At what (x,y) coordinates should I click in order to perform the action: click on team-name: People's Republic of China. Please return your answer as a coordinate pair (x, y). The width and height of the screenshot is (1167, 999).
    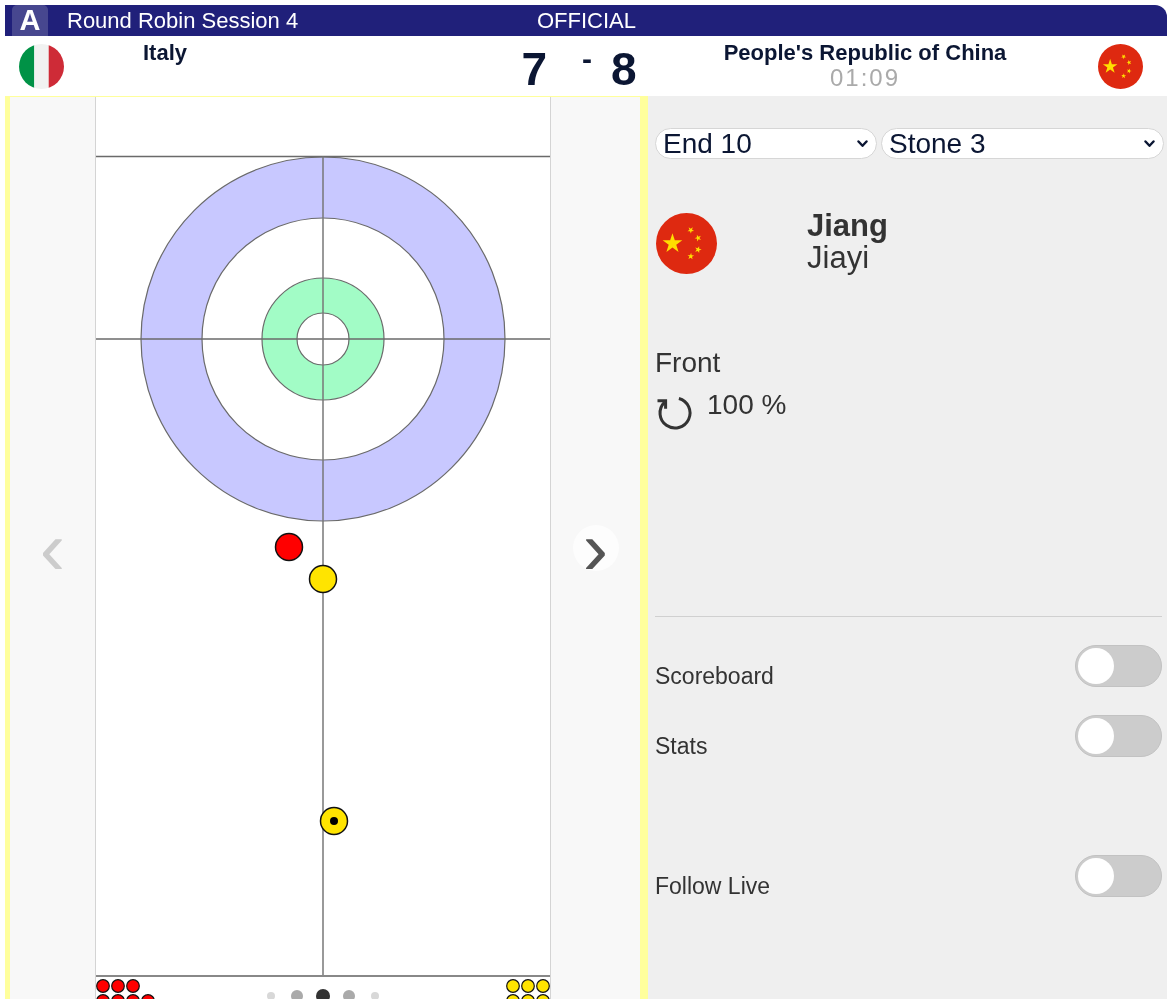
    Looking at the image, I should click on (865, 53).